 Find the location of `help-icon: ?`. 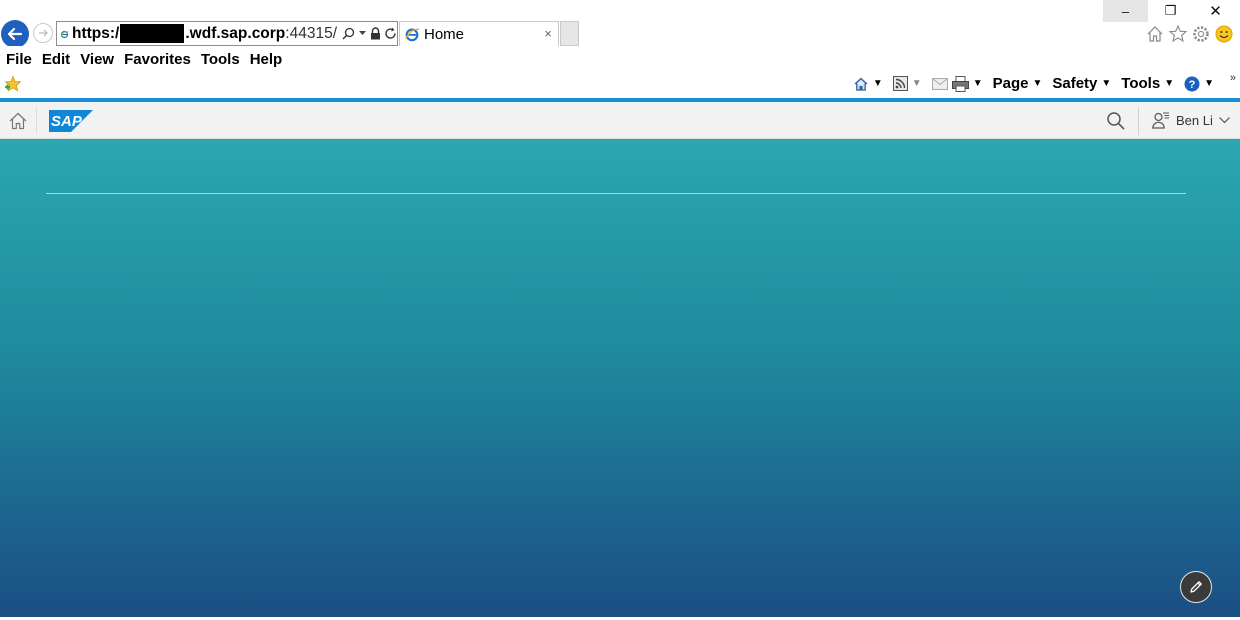

help-icon: ? is located at coordinates (1192, 84).